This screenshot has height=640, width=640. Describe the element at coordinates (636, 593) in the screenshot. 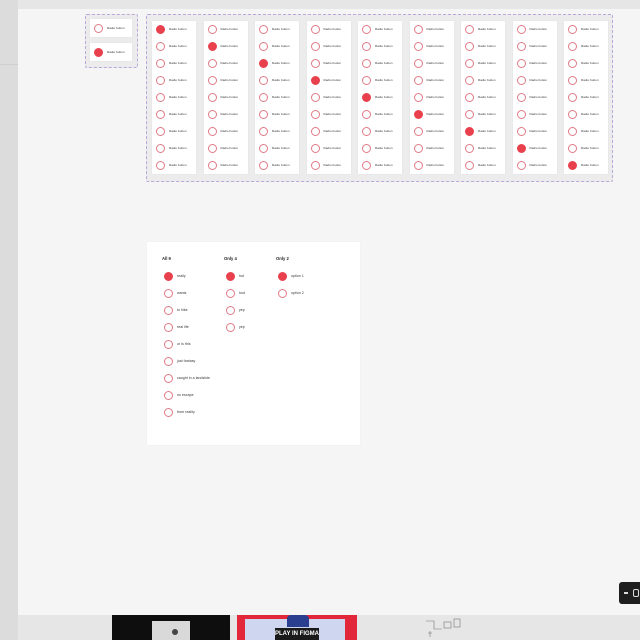

I see `grid-icon` at that location.